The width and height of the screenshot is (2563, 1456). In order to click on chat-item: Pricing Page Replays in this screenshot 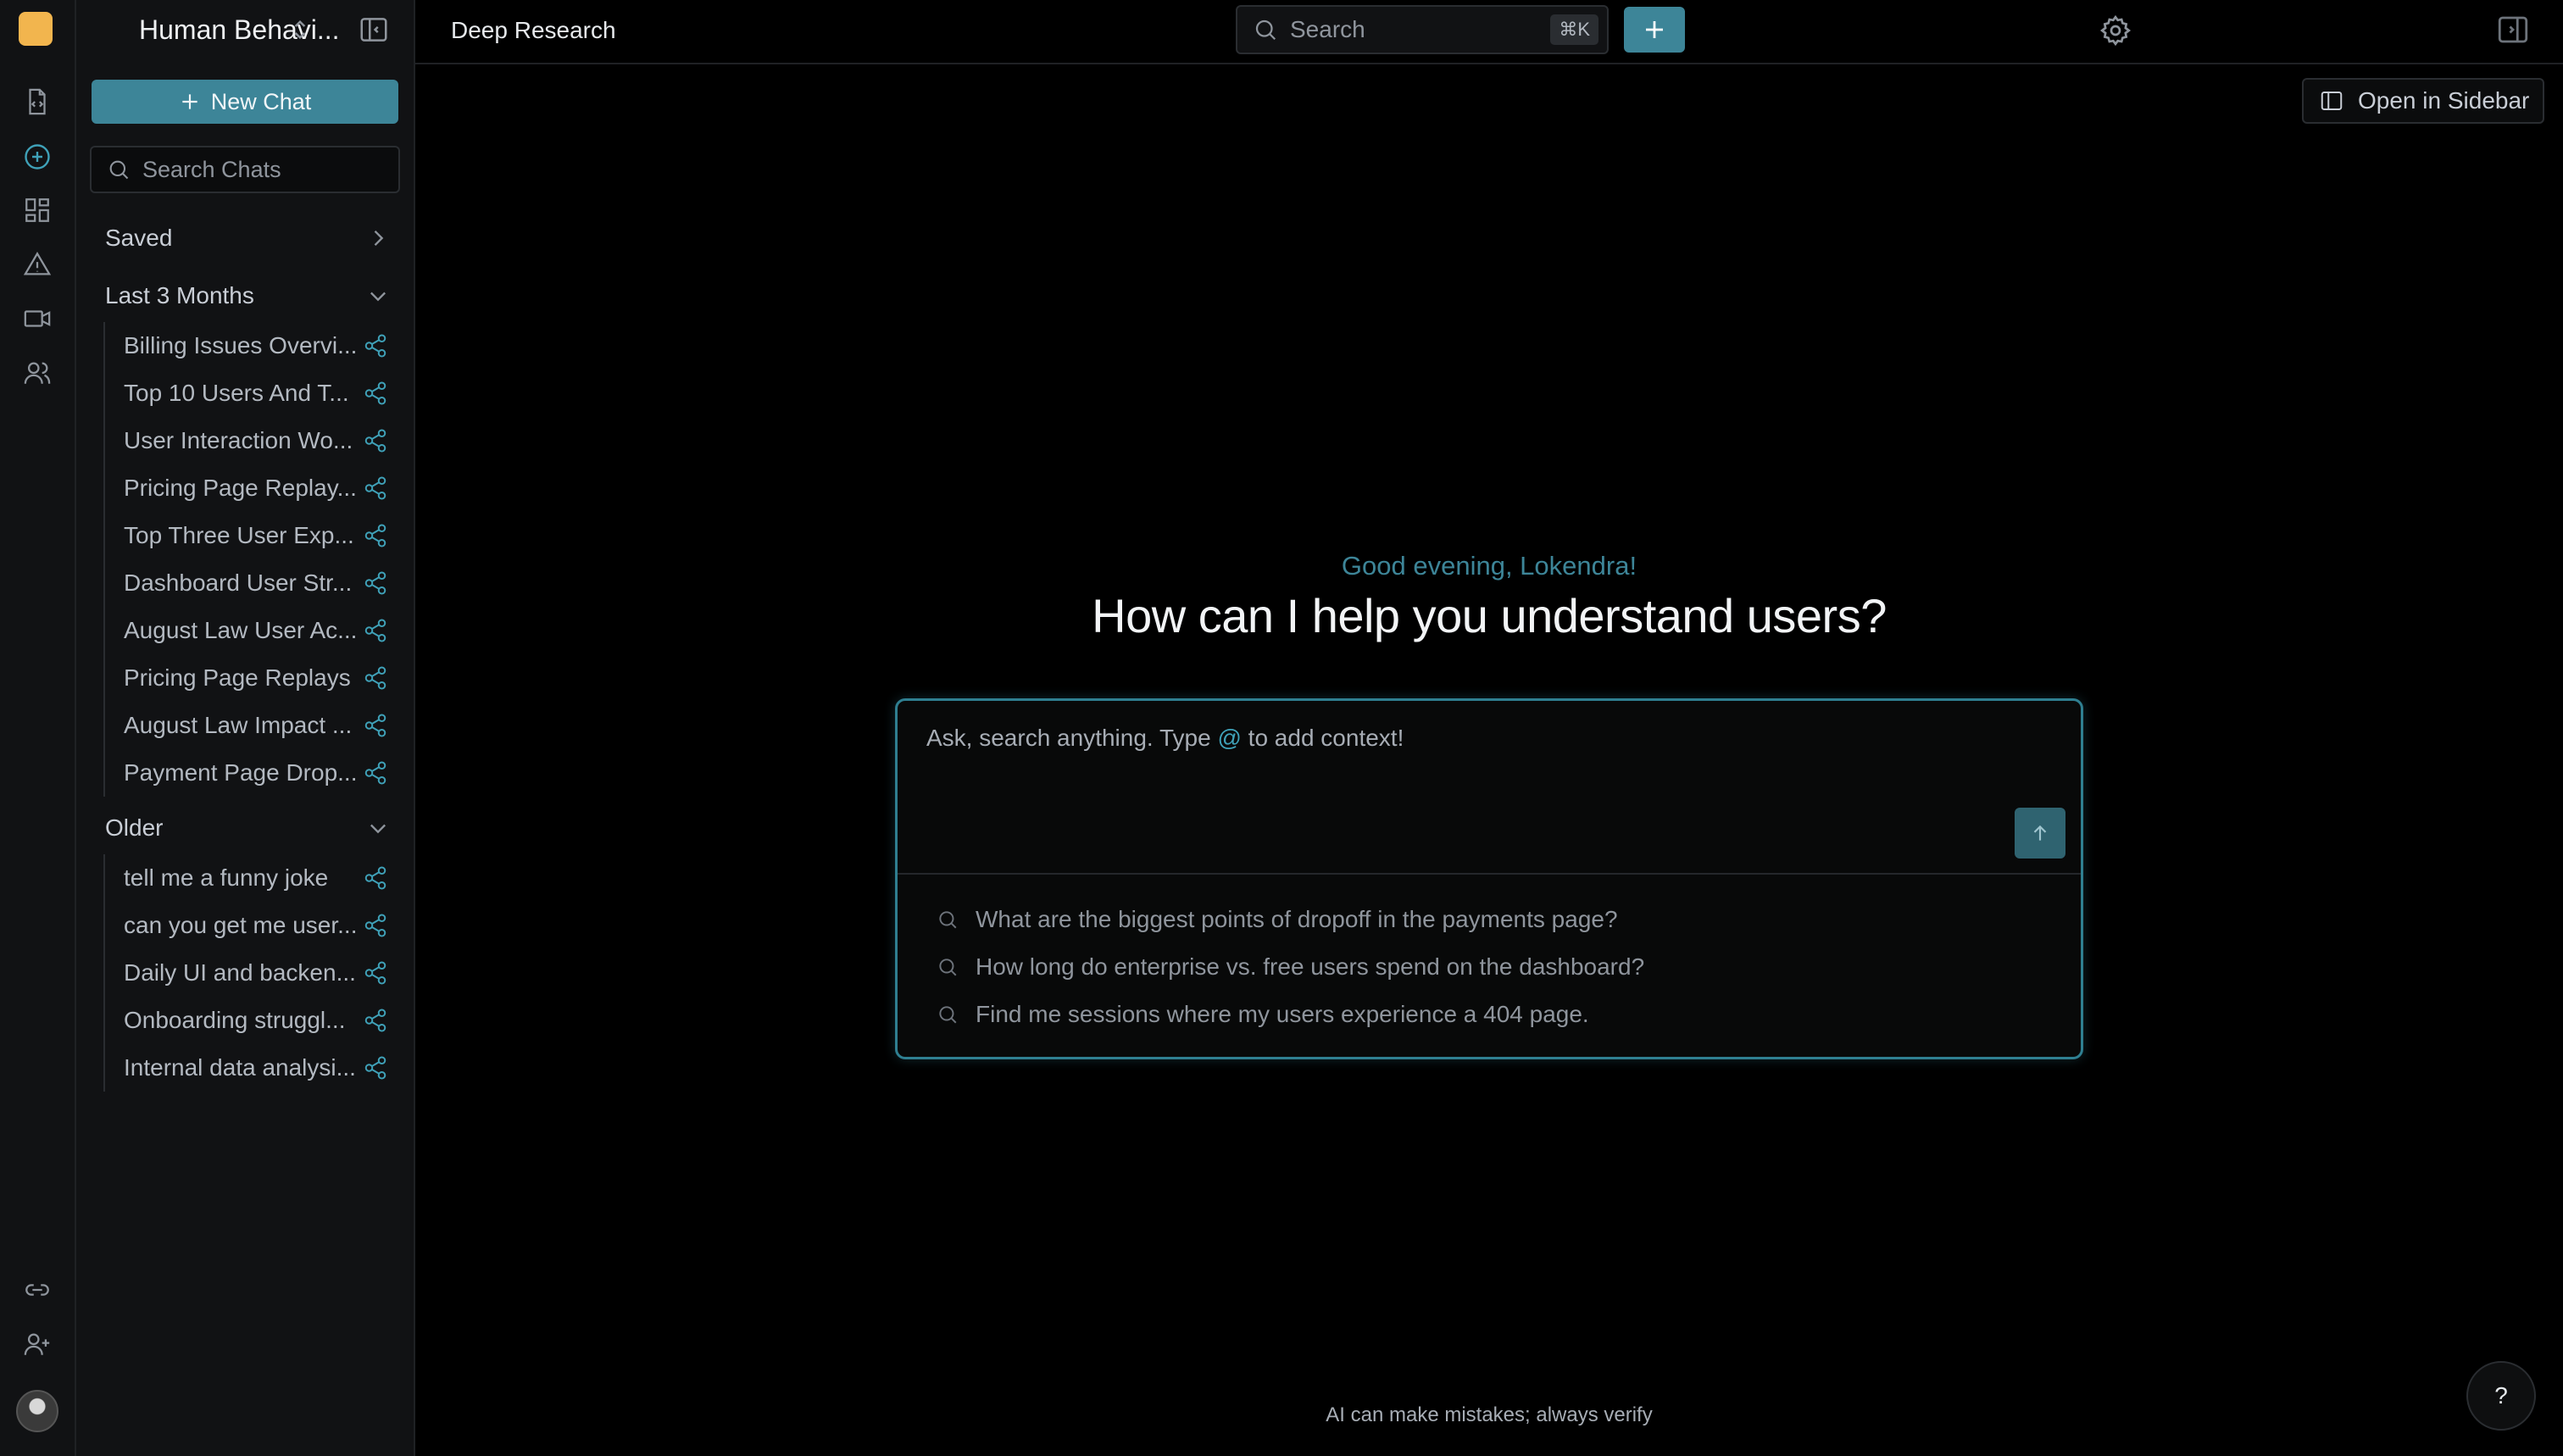, I will do `click(248, 678)`.